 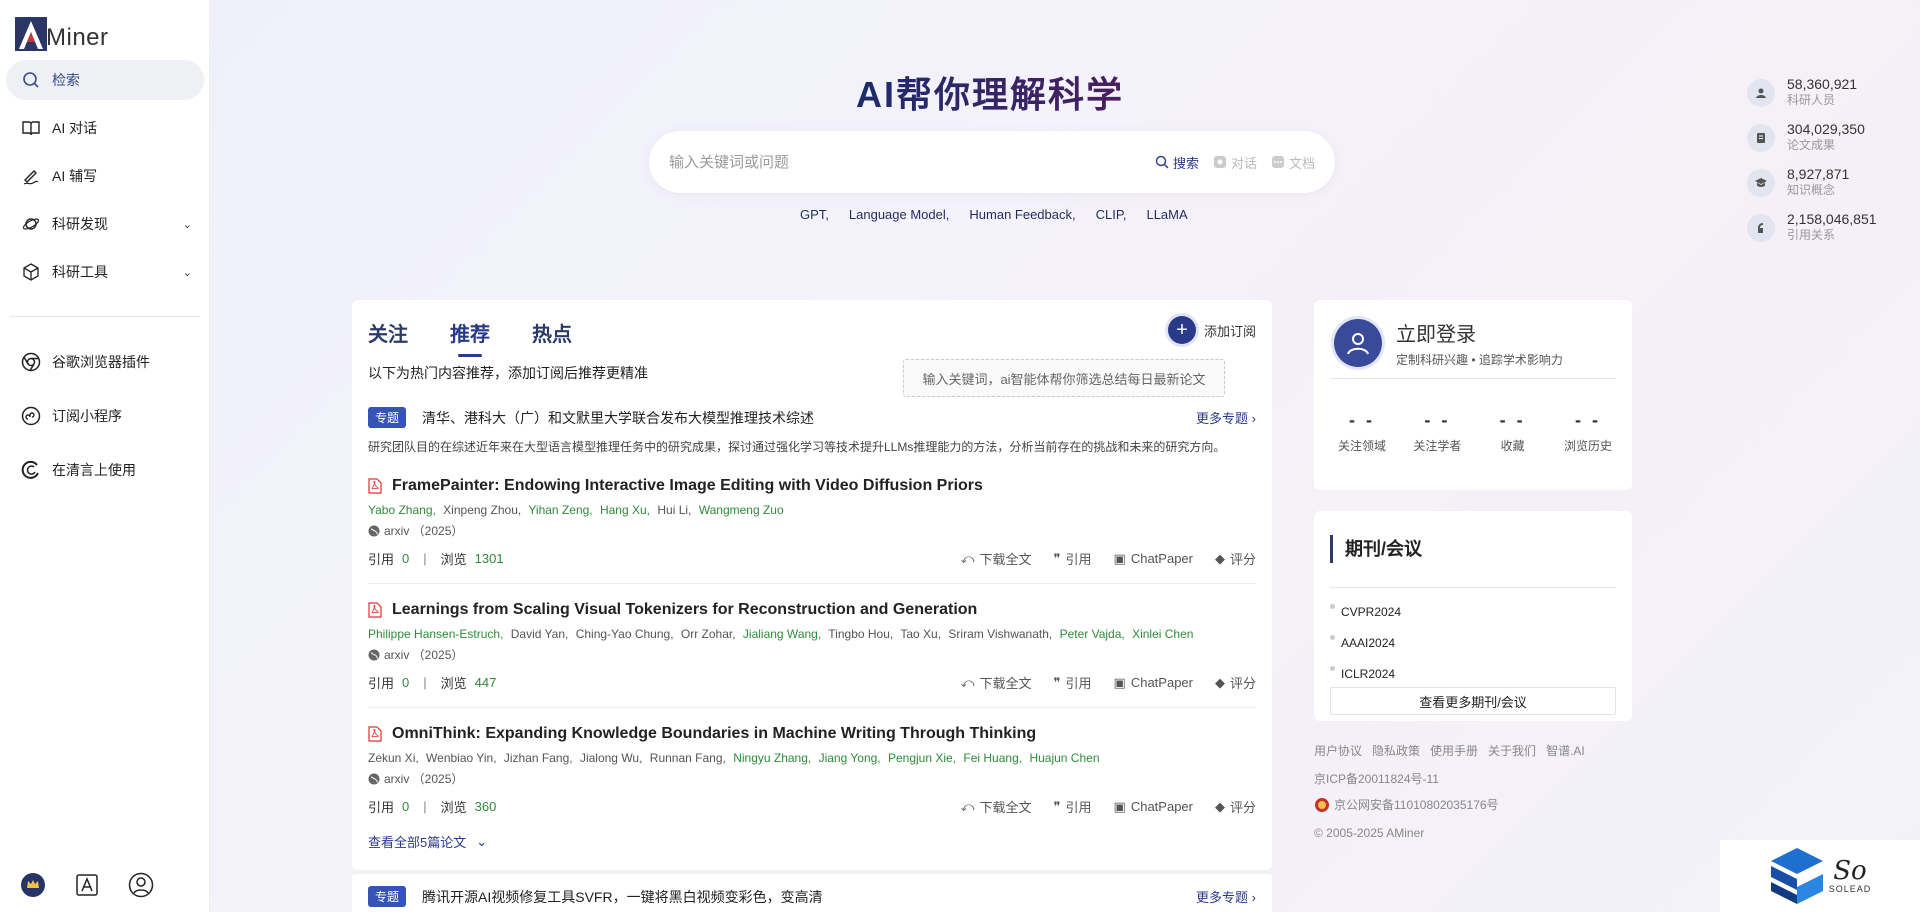 I want to click on journal-list: CVPR2024 AAAI2024 ICLR2024, so click(x=1365, y=642).